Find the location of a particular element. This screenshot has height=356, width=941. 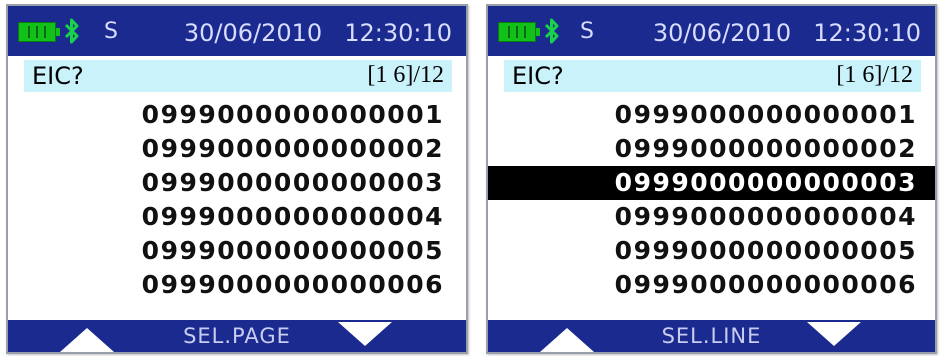

bottom-bar: SEL.LINE is located at coordinates (711, 336).